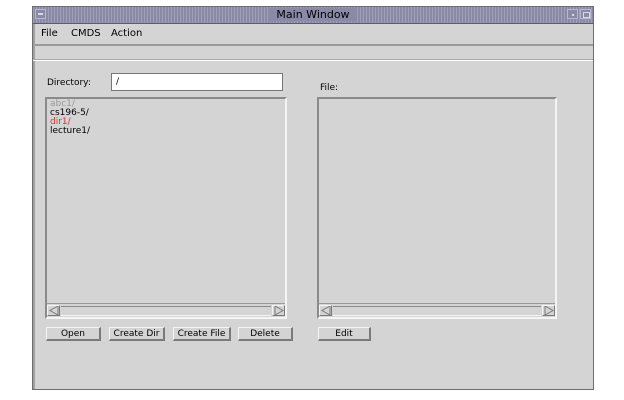 Image resolution: width=624 pixels, height=400 pixels. What do you see at coordinates (572, 14) in the screenshot?
I see `minimize-icon` at bounding box center [572, 14].